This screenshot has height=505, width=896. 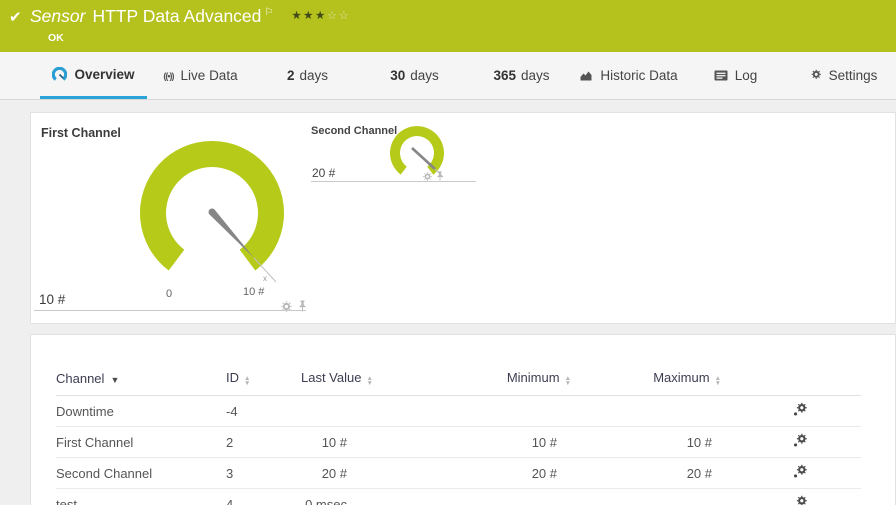 I want to click on tab-overview: Overview, so click(x=93, y=75).